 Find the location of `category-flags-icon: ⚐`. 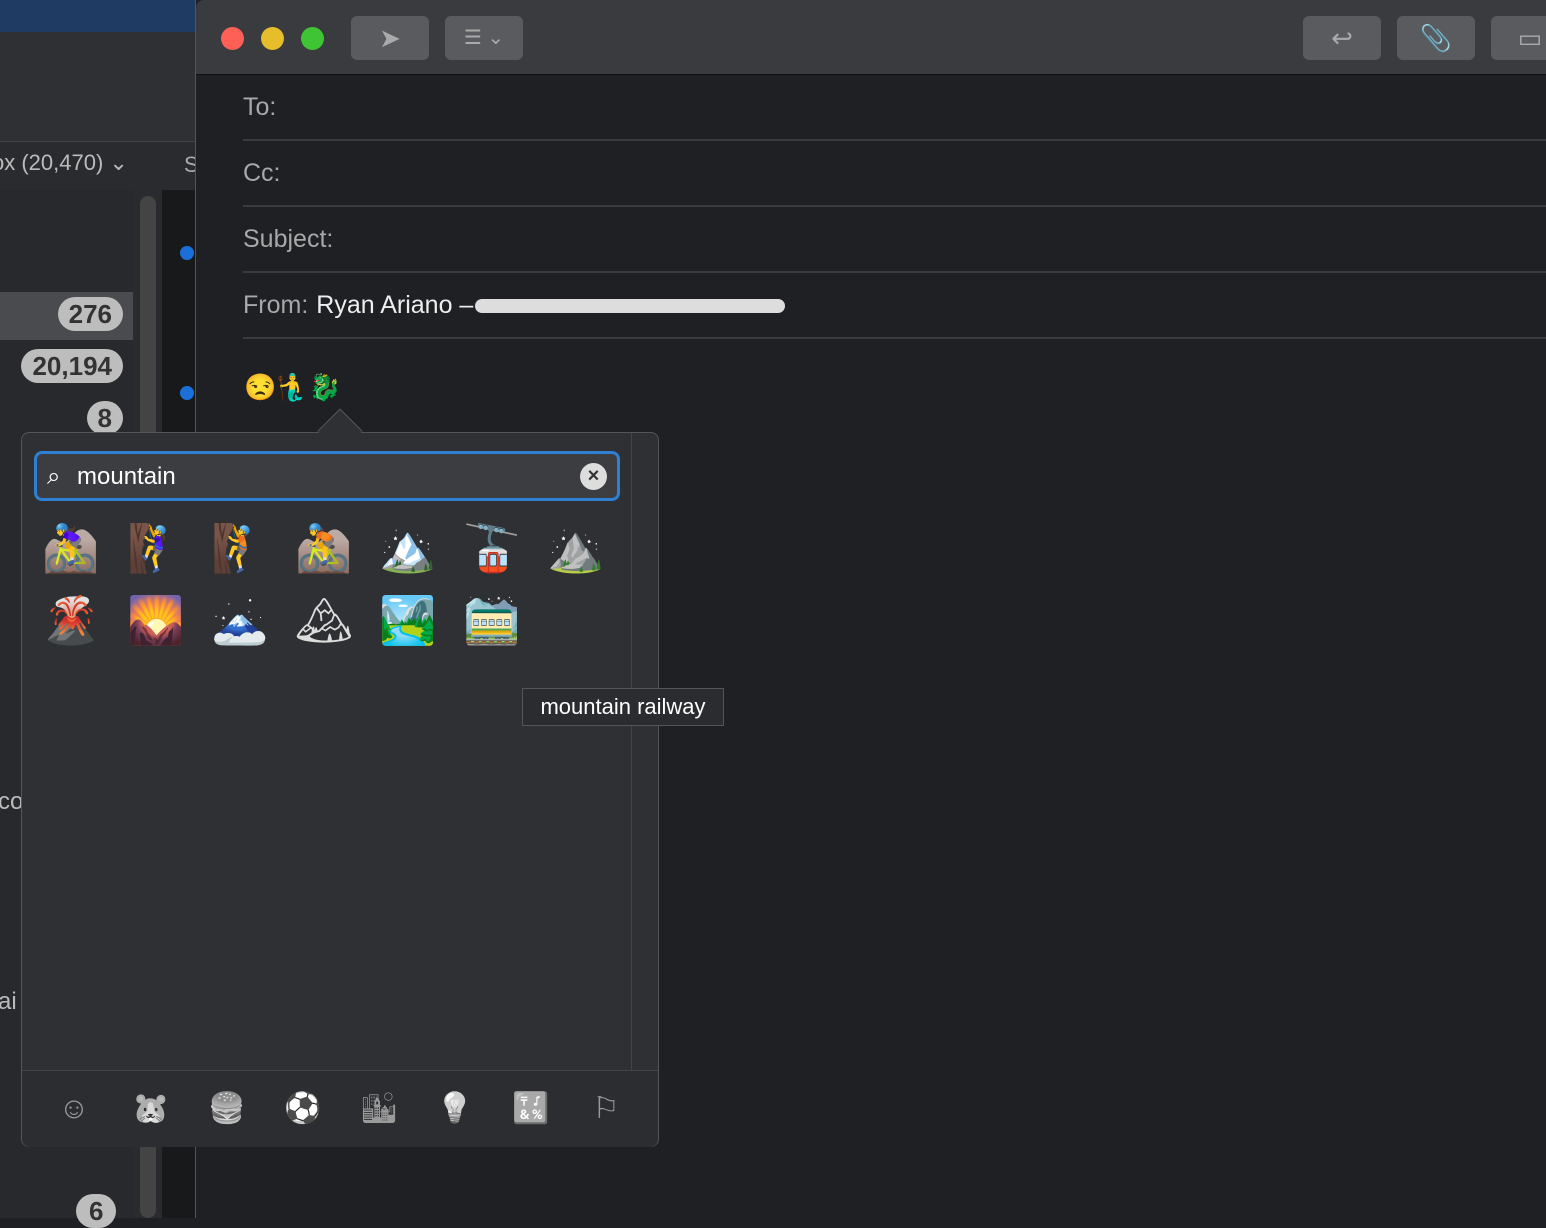

category-flags-icon: ⚐ is located at coordinates (606, 1109).